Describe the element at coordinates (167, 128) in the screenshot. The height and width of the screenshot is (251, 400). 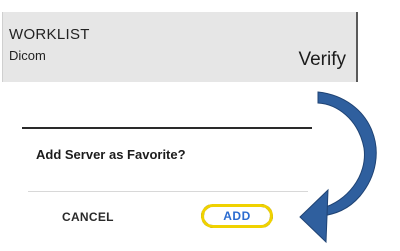
I see `divider` at that location.